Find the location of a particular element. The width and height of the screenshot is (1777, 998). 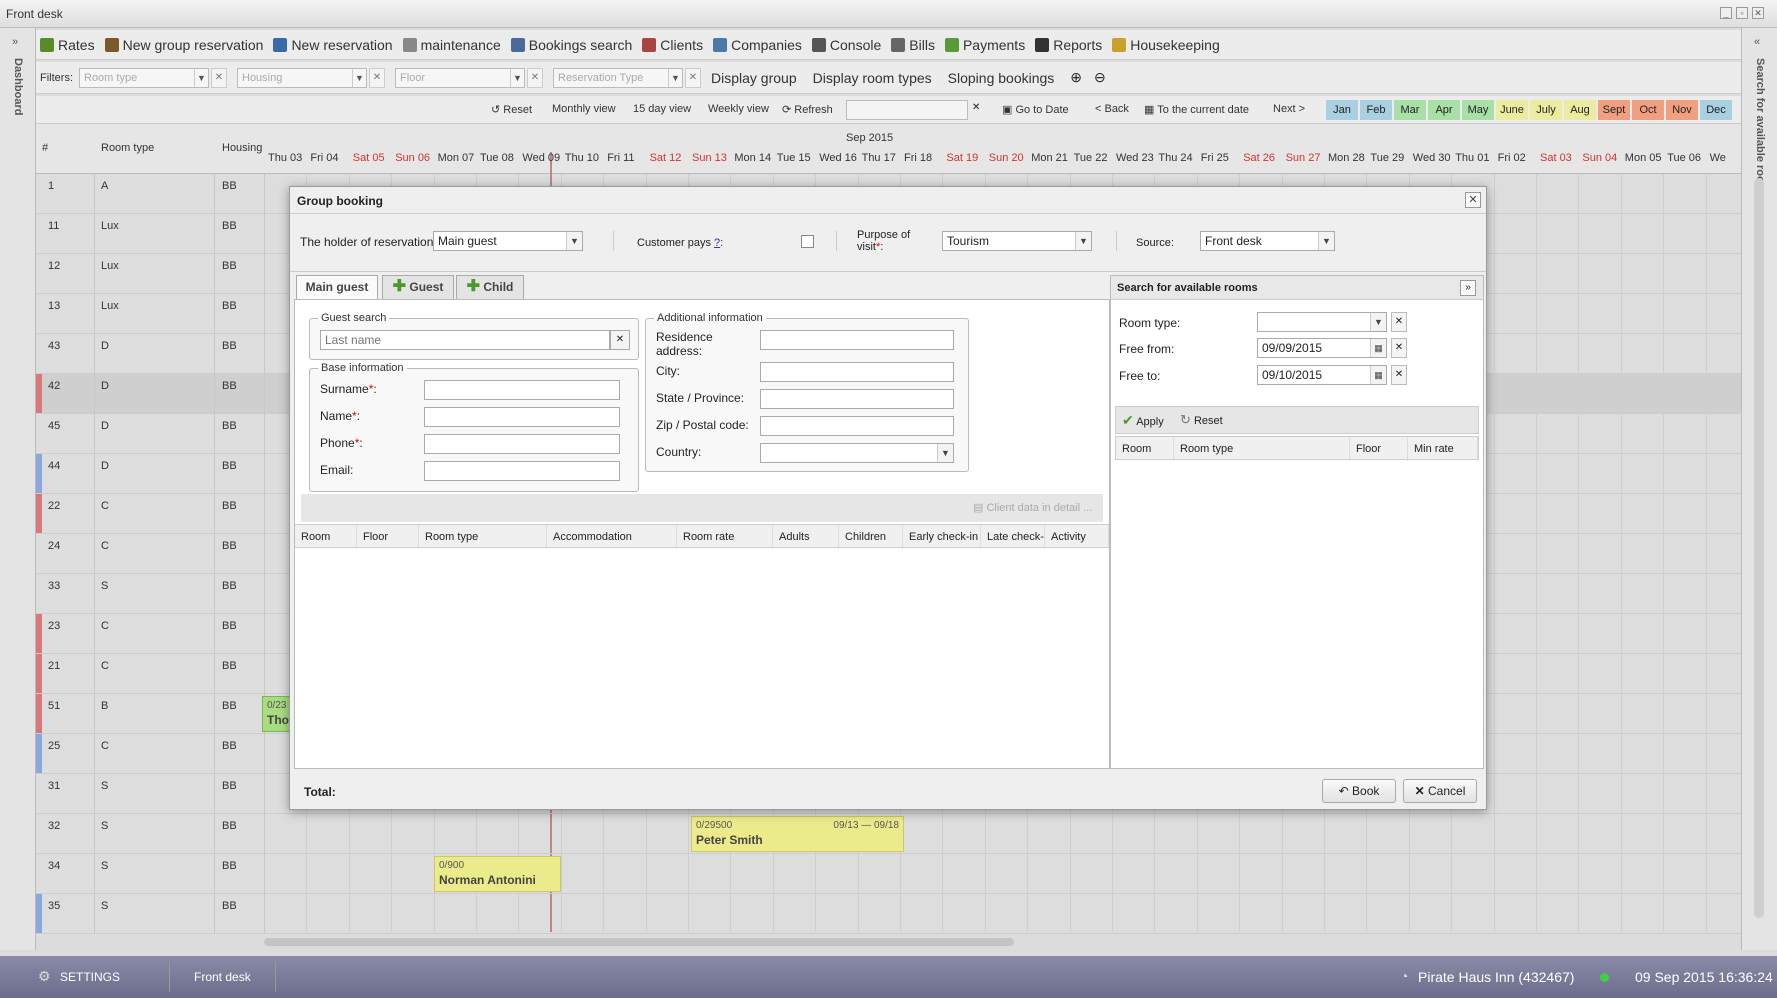

next-button: Next > is located at coordinates (1289, 109).